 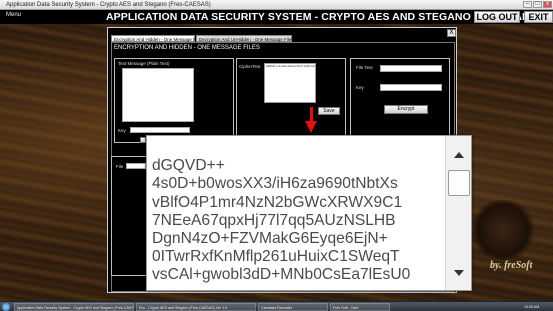 What do you see at coordinates (144, 63) in the screenshot?
I see `text-message-label: Text Message (Plain Text)` at bounding box center [144, 63].